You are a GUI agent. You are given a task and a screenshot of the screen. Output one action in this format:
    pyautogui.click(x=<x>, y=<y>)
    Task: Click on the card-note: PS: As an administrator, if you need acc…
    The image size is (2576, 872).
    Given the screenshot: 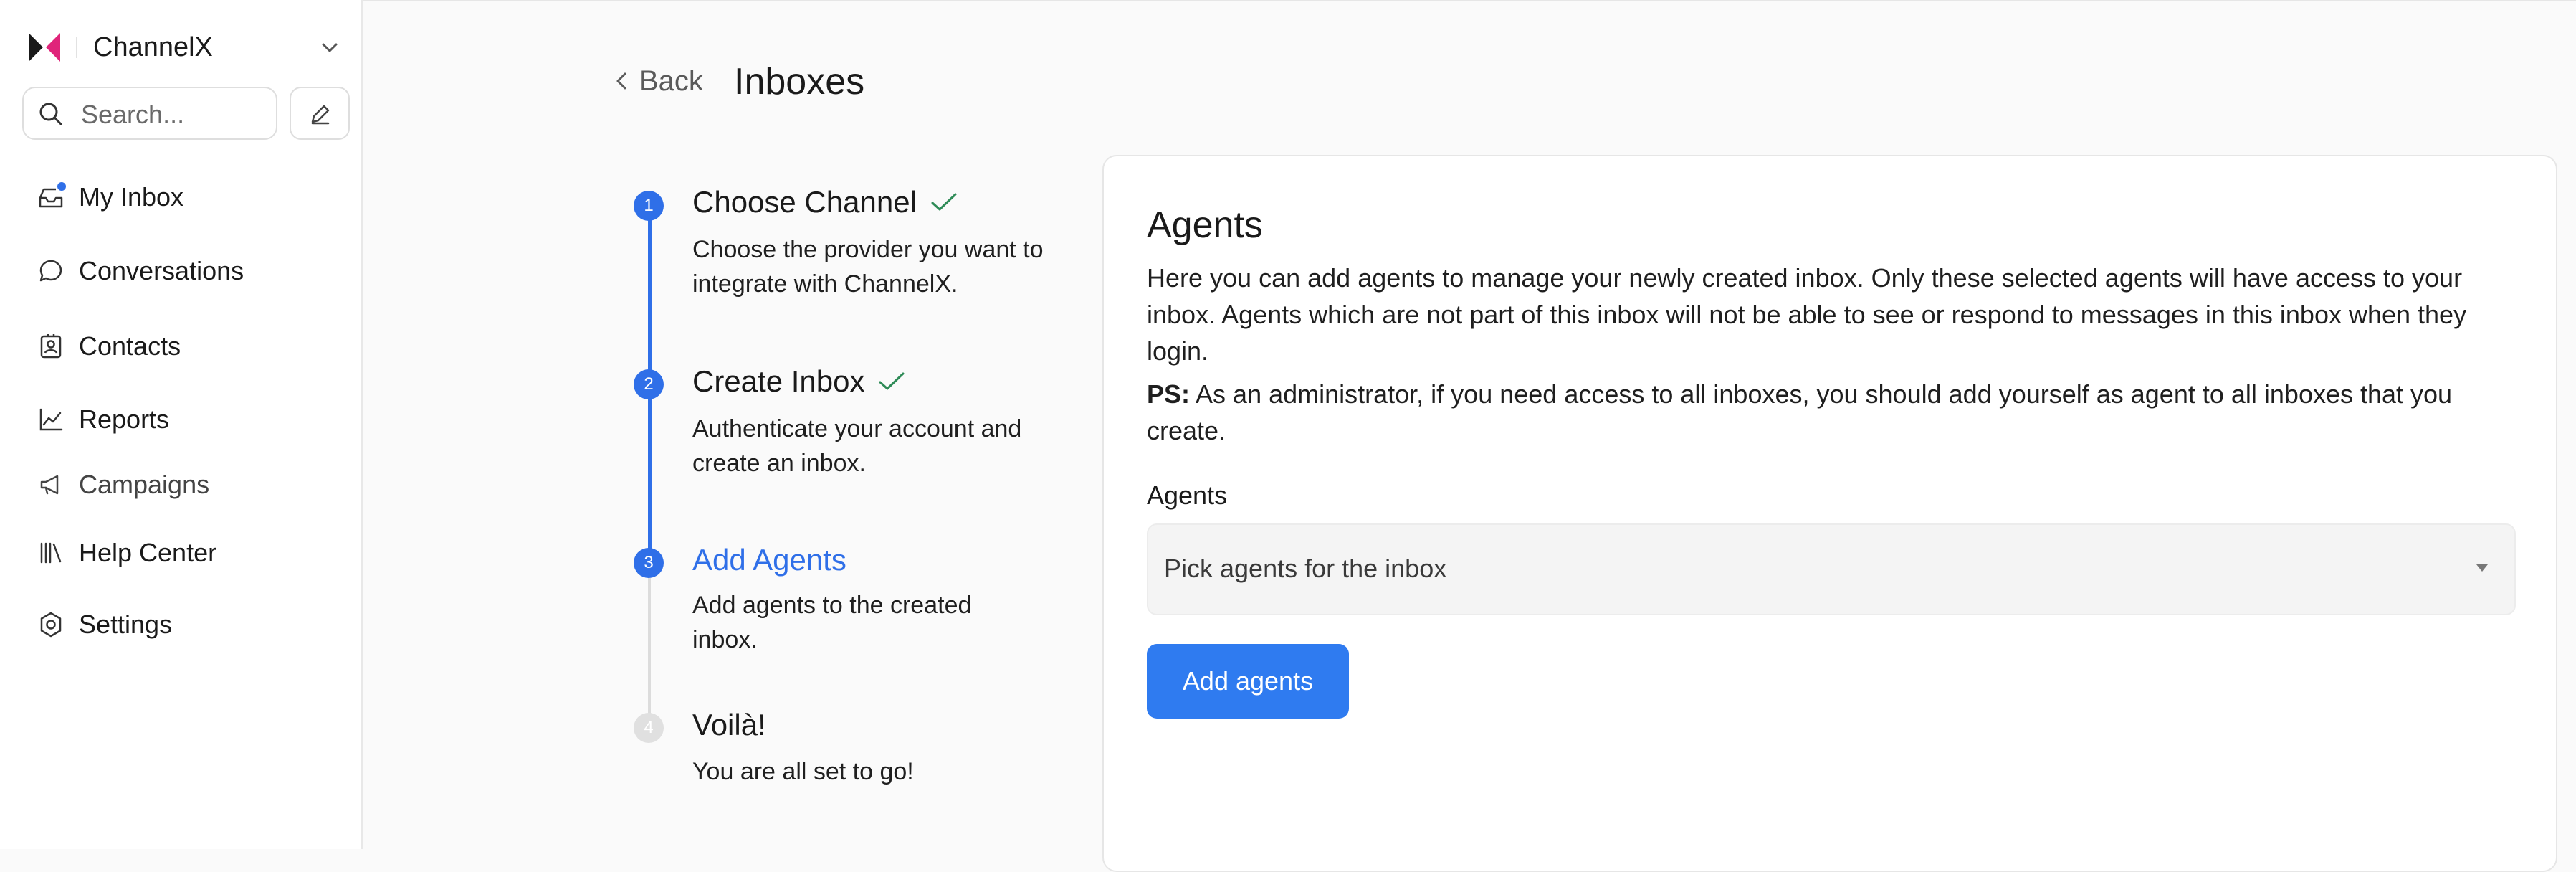 What is the action you would take?
    pyautogui.click(x=1835, y=412)
    